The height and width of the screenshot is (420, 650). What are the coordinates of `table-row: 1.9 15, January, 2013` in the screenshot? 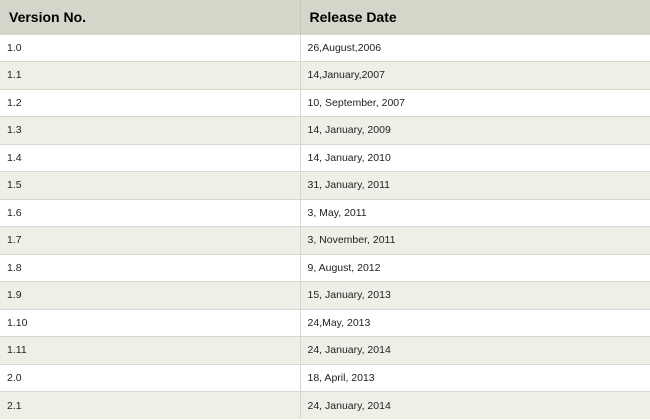 It's located at (325, 295).